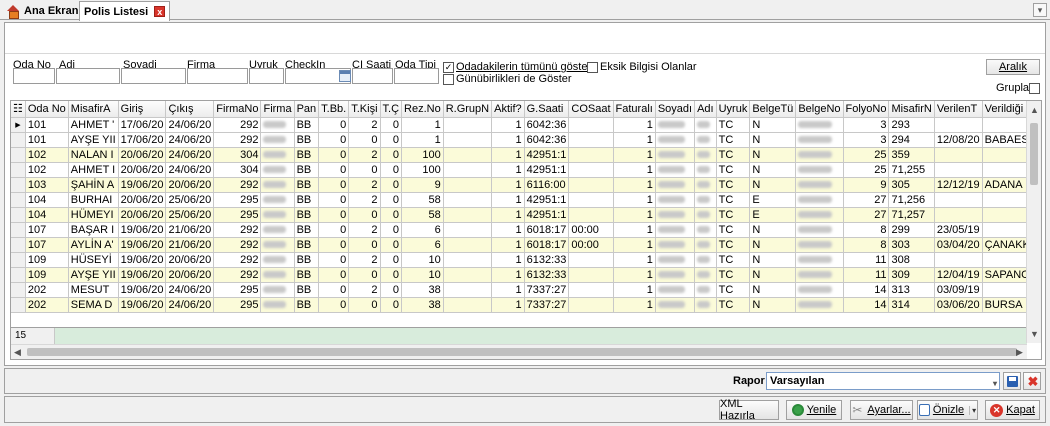 This screenshot has width=1050, height=426. Describe the element at coordinates (911, 185) in the screenshot. I see `table-cell: 305` at that location.